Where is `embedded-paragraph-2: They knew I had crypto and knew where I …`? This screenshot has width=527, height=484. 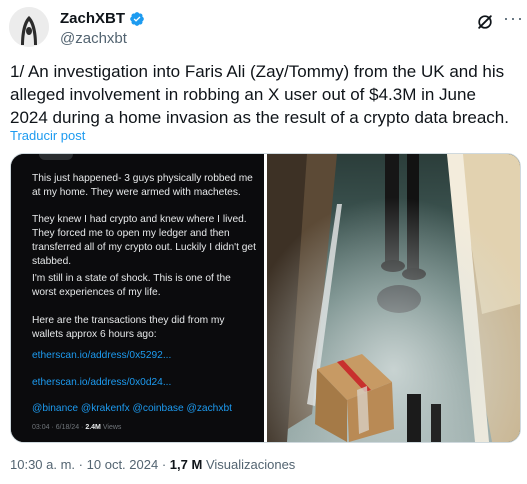
embedded-paragraph-2: They knew I had crypto and knew where I … is located at coordinates (144, 240).